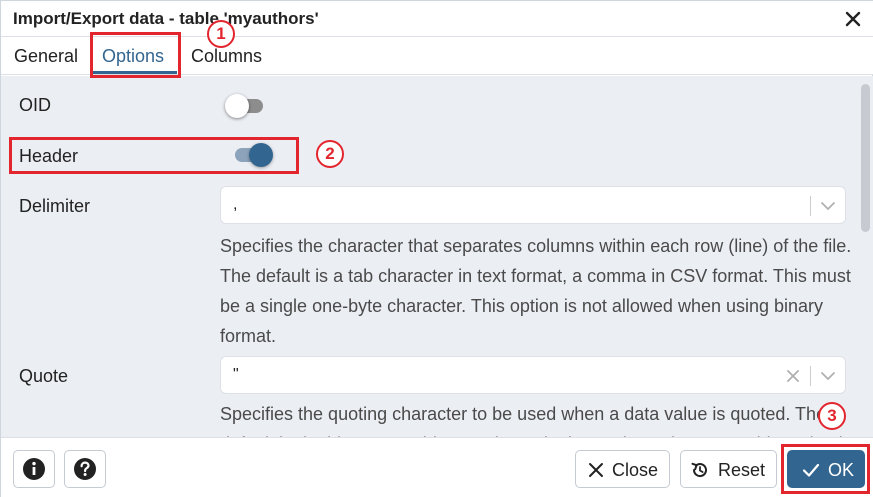 This screenshot has width=873, height=497. What do you see at coordinates (133, 56) in the screenshot?
I see `tab-options: Options` at bounding box center [133, 56].